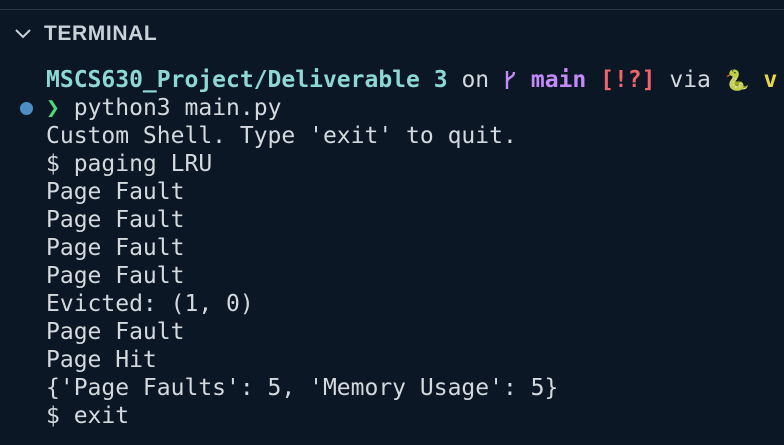  I want to click on prompt-arrow: ❯, so click(53, 108).